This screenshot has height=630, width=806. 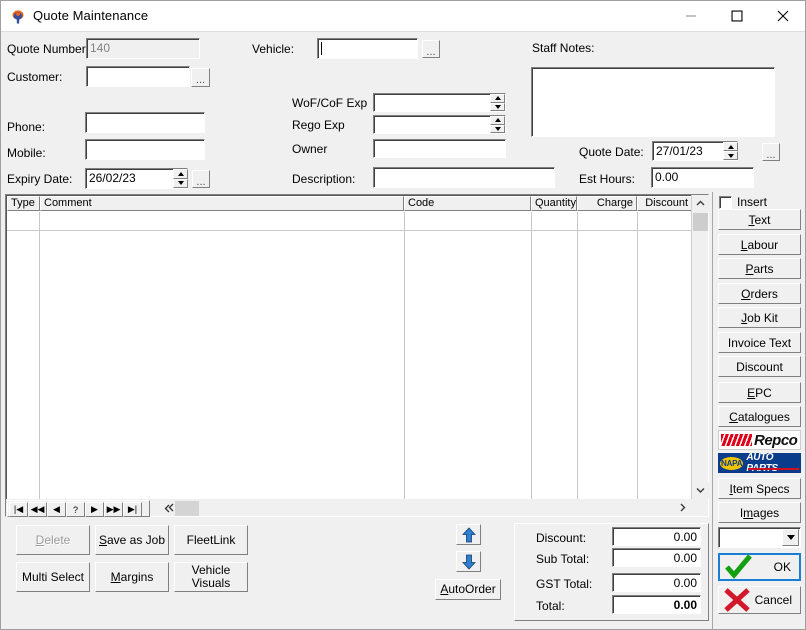 I want to click on labour-button: Labour, so click(x=759, y=244).